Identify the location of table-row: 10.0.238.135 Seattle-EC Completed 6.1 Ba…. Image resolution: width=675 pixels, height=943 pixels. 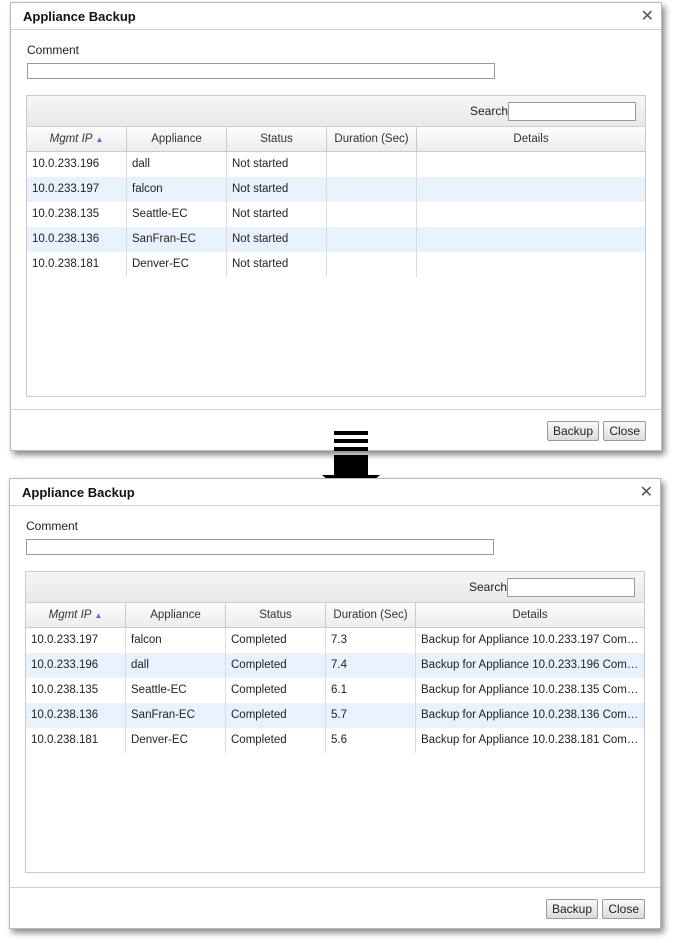
(335, 690).